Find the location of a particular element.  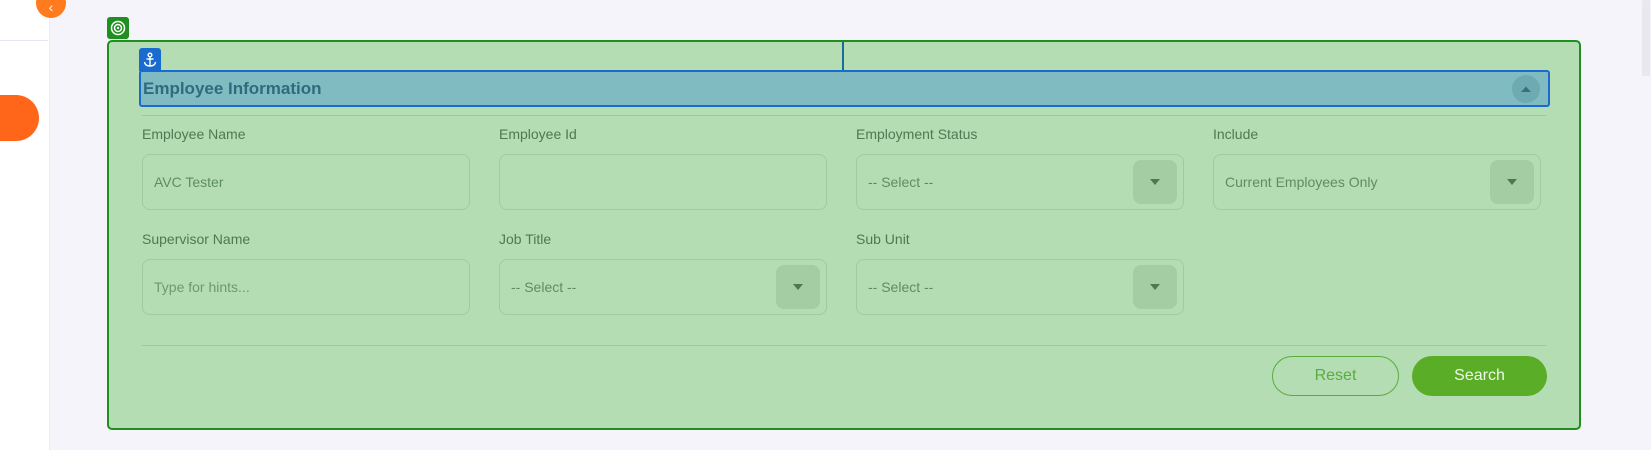

employee-id-field: Employee Id is located at coordinates (663, 168).